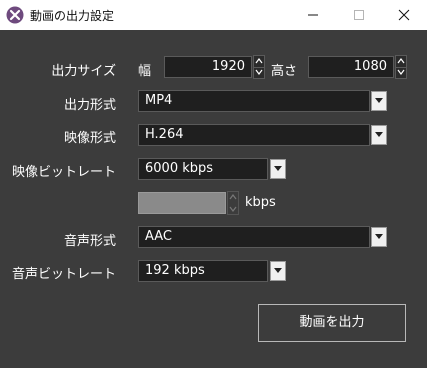  Describe the element at coordinates (83, 71) in the screenshot. I see `output-size-label: 出力サイズ` at that location.